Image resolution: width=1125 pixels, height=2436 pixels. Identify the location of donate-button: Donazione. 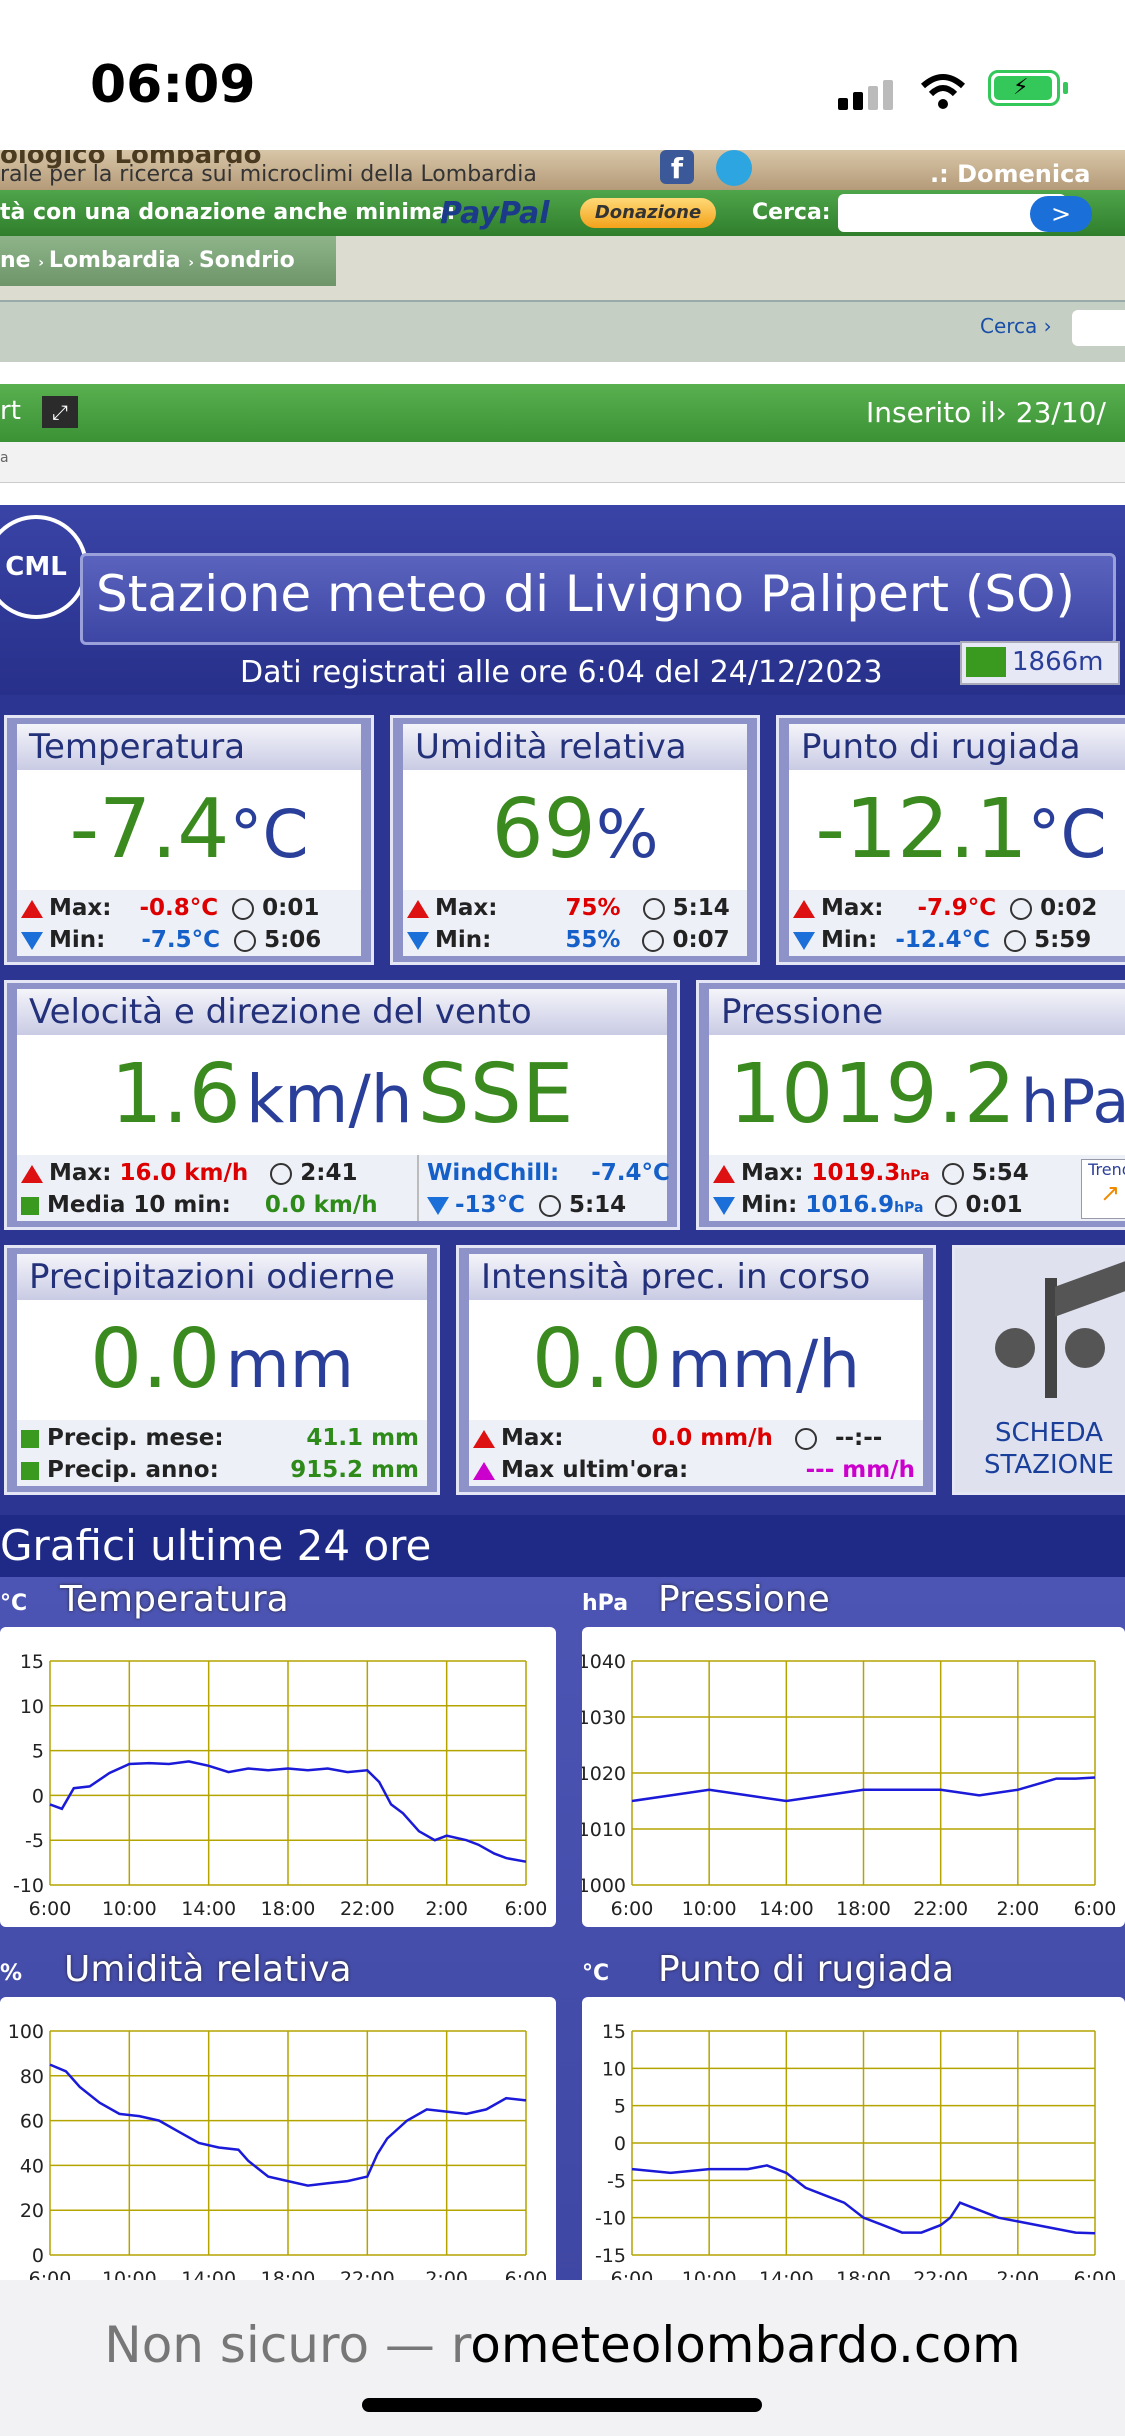
(648, 213).